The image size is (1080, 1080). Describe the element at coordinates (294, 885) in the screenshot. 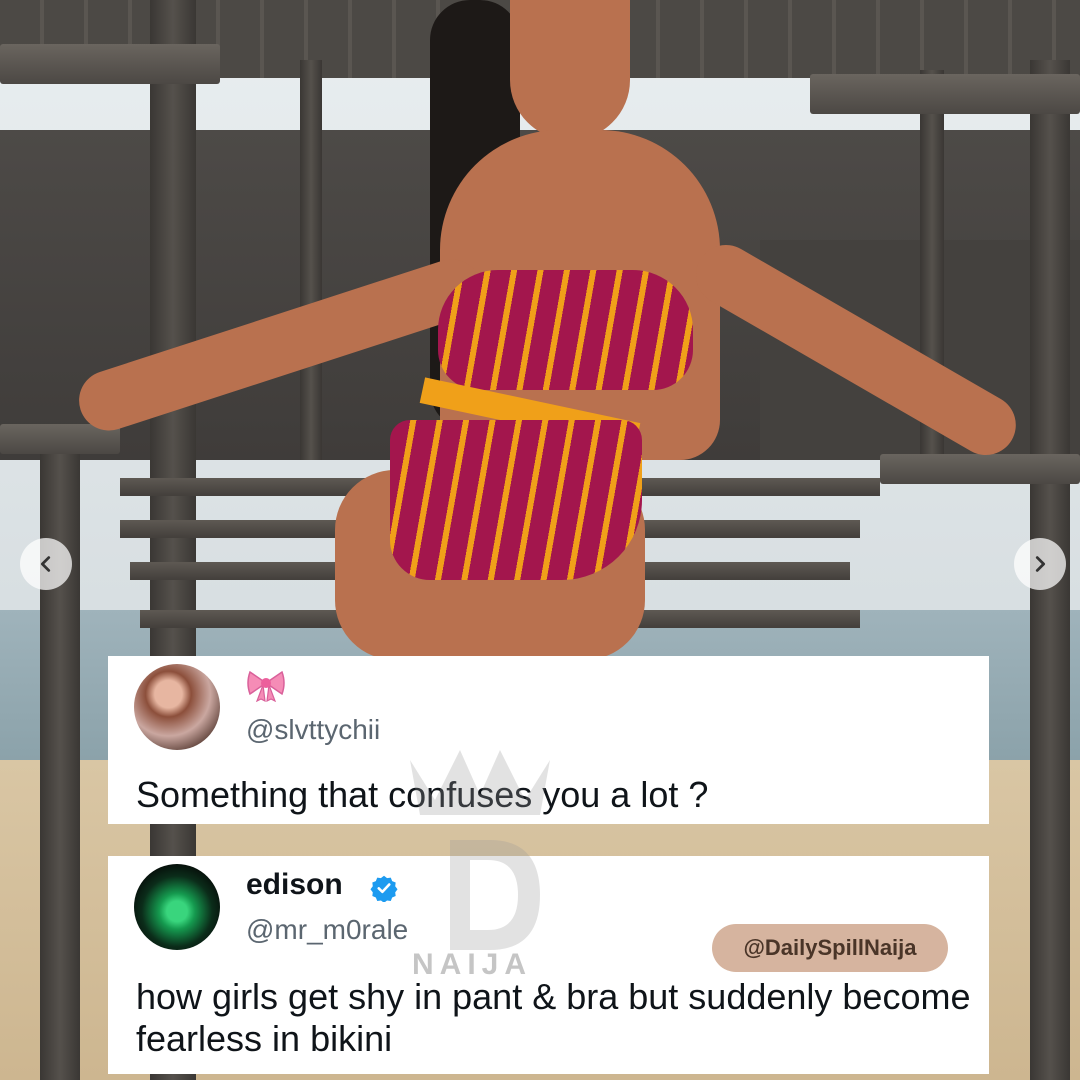

I see `display-name: edison` at that location.